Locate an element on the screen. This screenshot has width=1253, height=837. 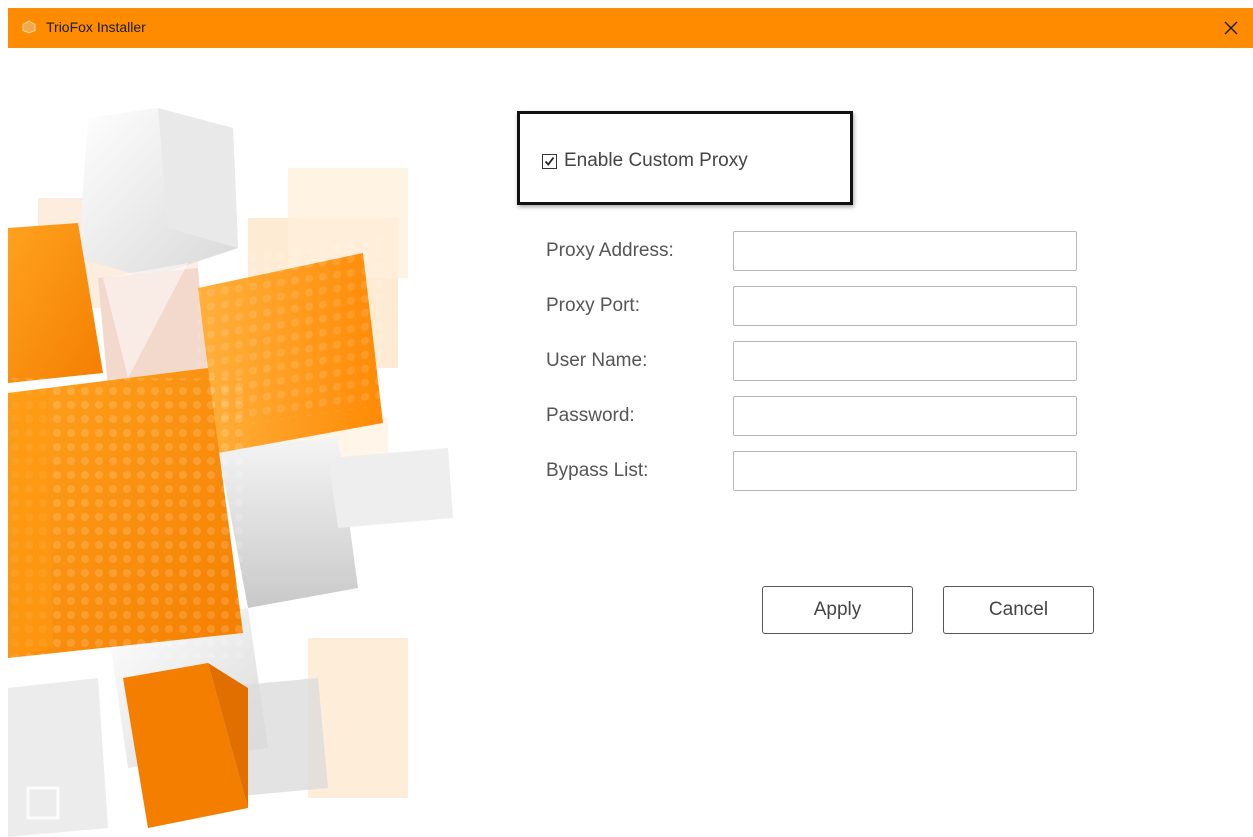
enable-custom-proxy-checkbox: Enable Custom Proxy is located at coordinates (645, 161).